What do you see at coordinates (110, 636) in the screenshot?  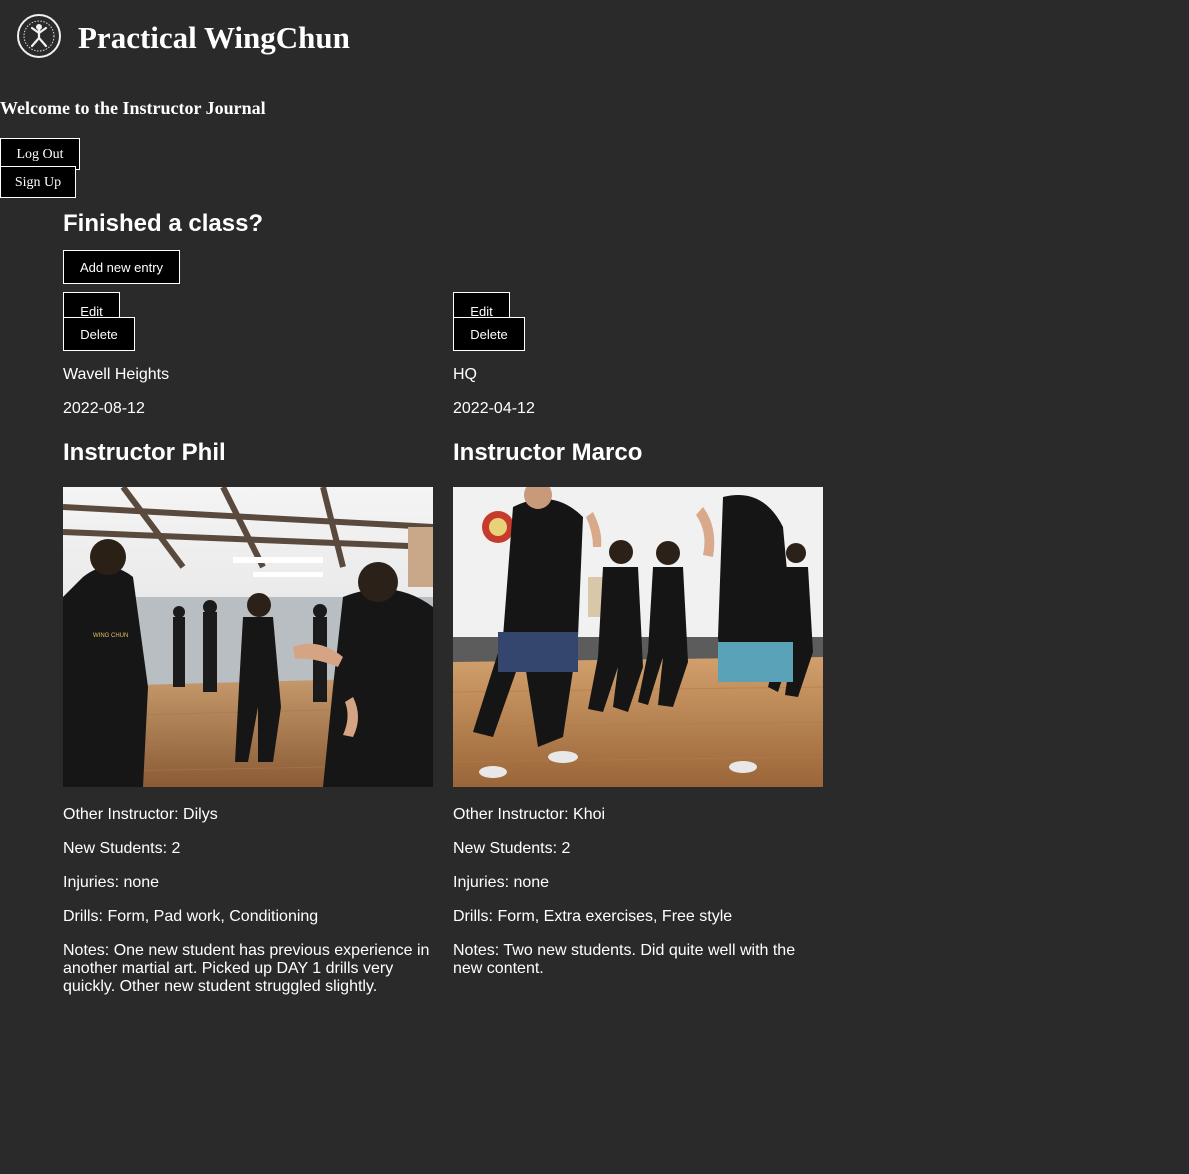 I see `svg-text: WING CHUN` at bounding box center [110, 636].